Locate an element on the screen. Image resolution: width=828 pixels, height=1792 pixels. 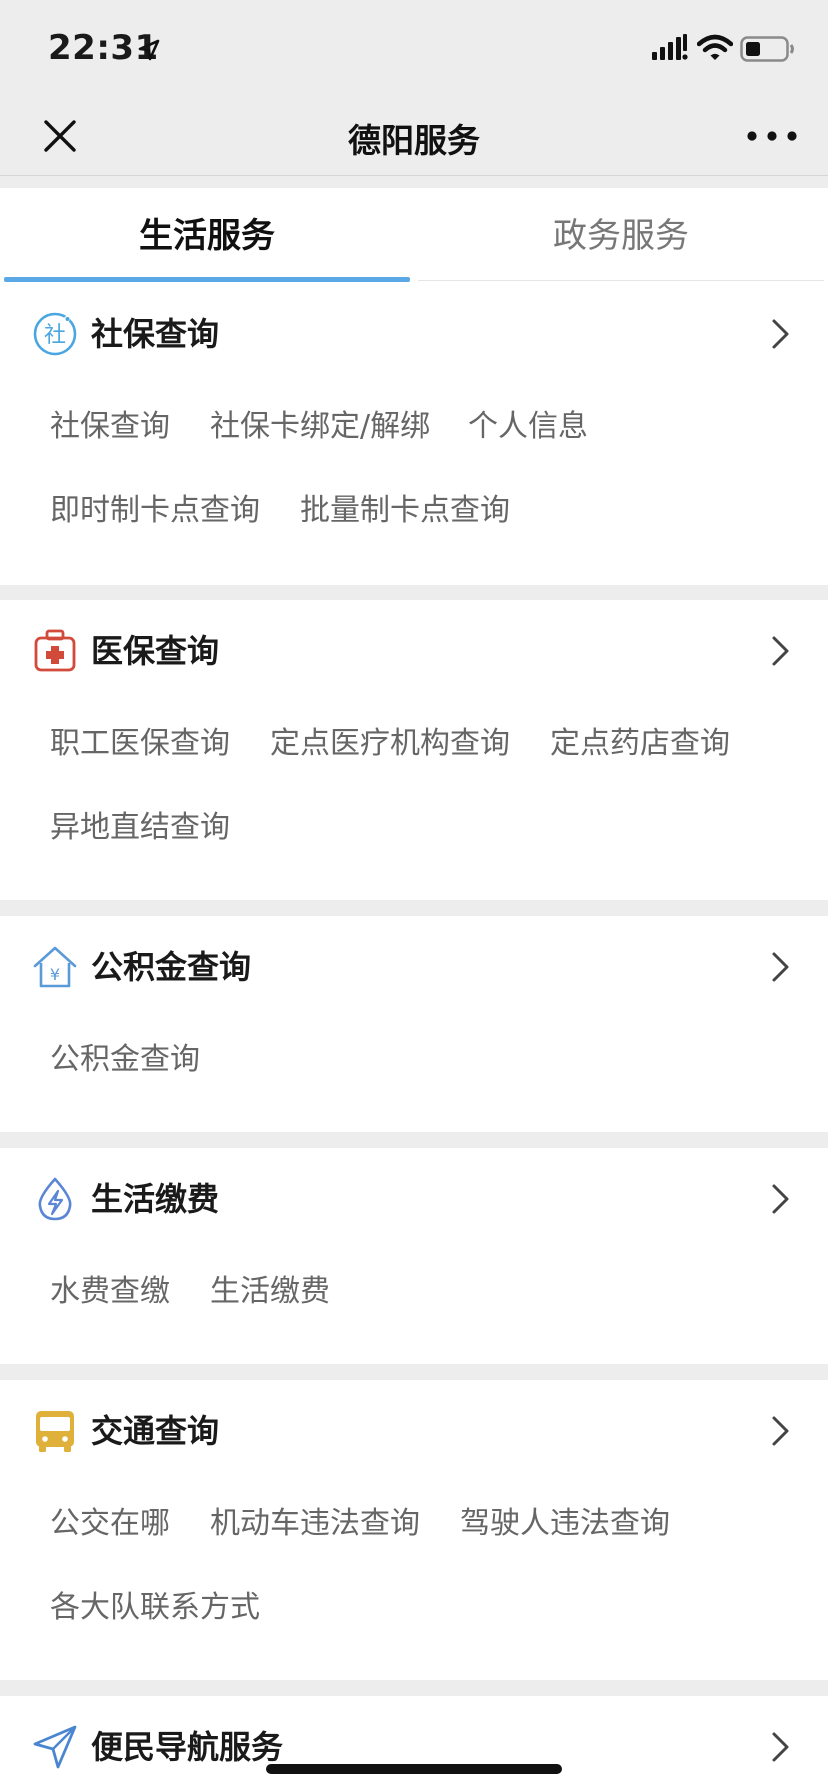
bus-icon is located at coordinates (55, 1431).